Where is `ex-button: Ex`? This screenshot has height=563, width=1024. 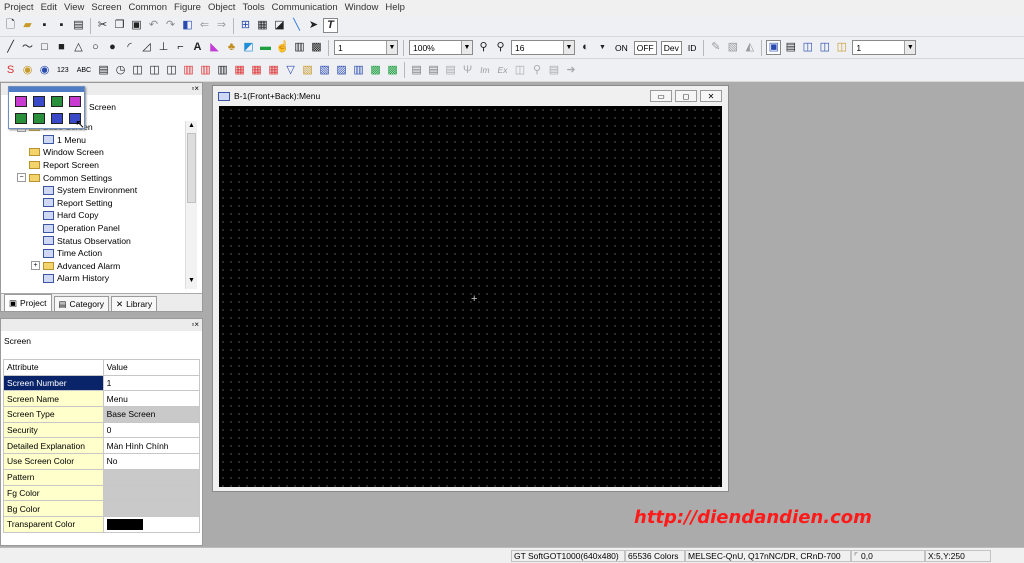 ex-button: Ex is located at coordinates (503, 70).